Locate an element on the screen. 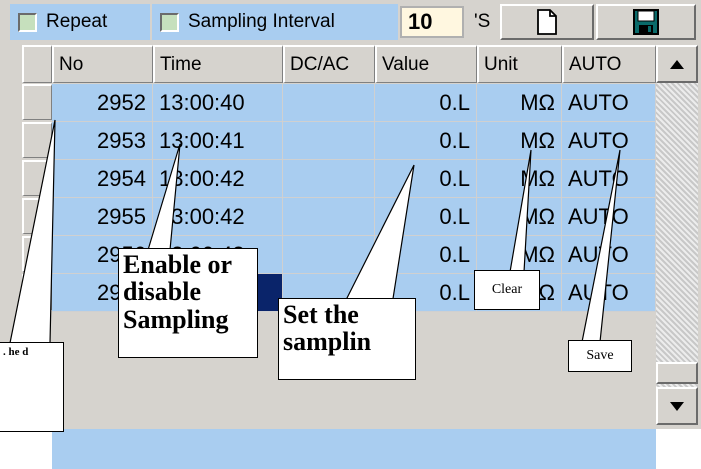  column-header-no: No is located at coordinates (102, 64).